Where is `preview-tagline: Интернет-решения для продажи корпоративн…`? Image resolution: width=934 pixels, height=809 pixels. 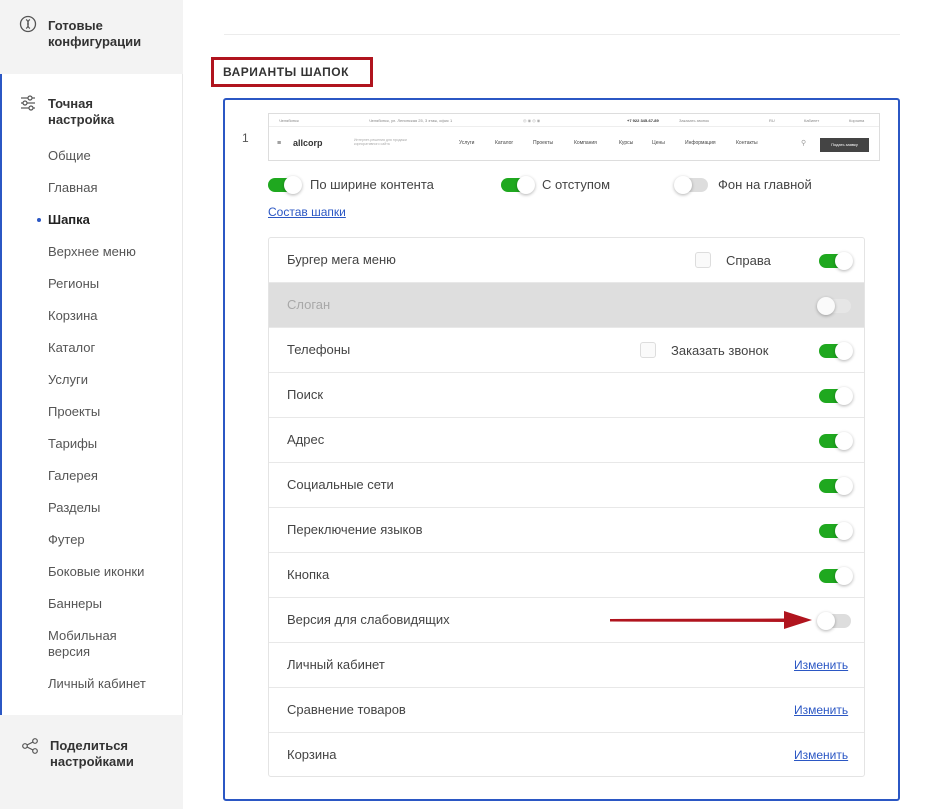
preview-tagline: Интернет-решения для продажи корпоративн… is located at coordinates (380, 142).